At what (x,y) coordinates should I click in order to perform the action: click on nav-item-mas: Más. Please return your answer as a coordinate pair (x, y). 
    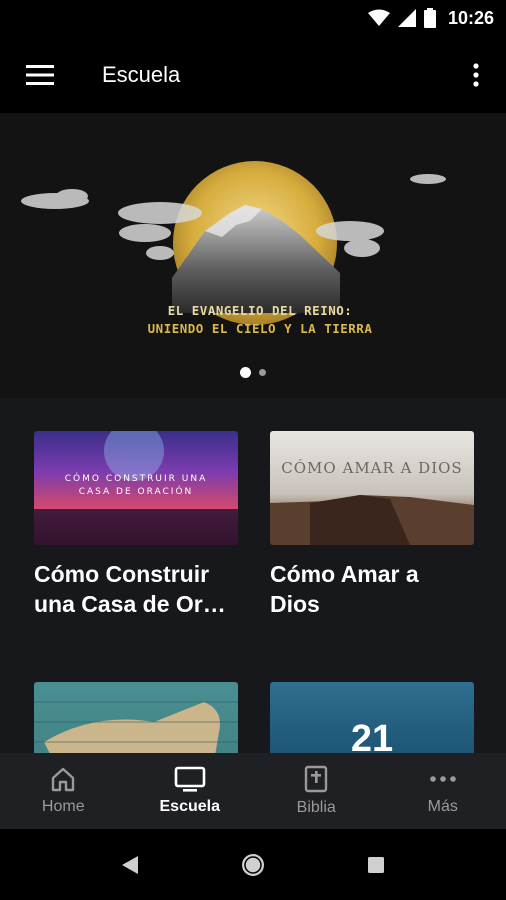
    Looking at the image, I should click on (443, 791).